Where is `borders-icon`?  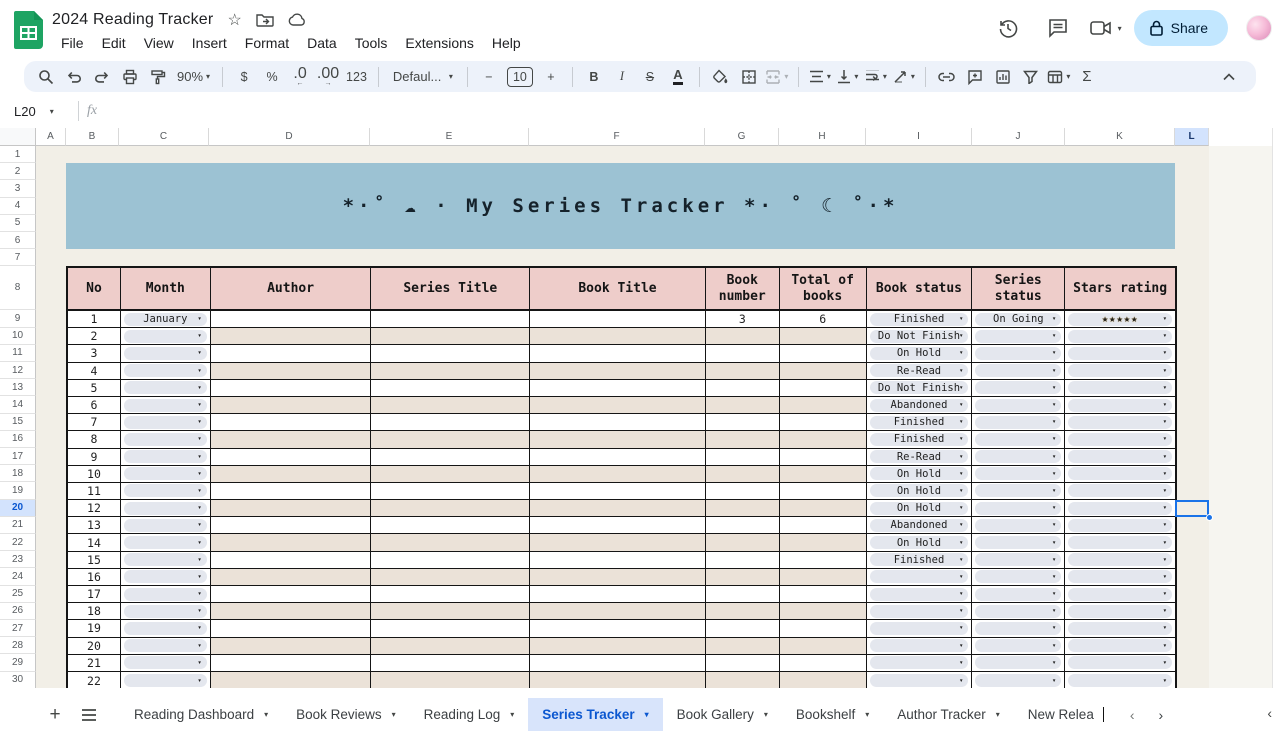 borders-icon is located at coordinates (749, 77).